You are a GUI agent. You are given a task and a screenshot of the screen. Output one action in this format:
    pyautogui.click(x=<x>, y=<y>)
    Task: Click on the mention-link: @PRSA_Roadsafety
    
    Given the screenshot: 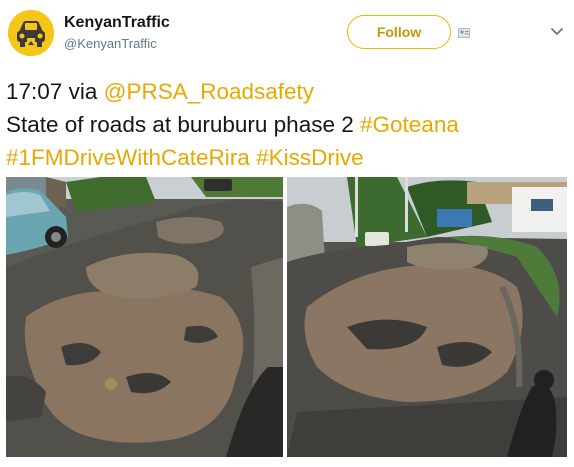 What is the action you would take?
    pyautogui.click(x=209, y=91)
    